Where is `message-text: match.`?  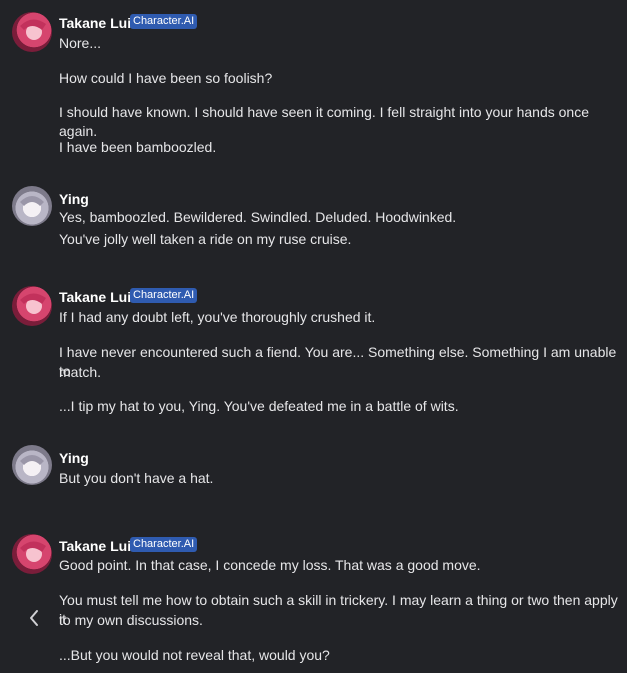 message-text: match. is located at coordinates (80, 372).